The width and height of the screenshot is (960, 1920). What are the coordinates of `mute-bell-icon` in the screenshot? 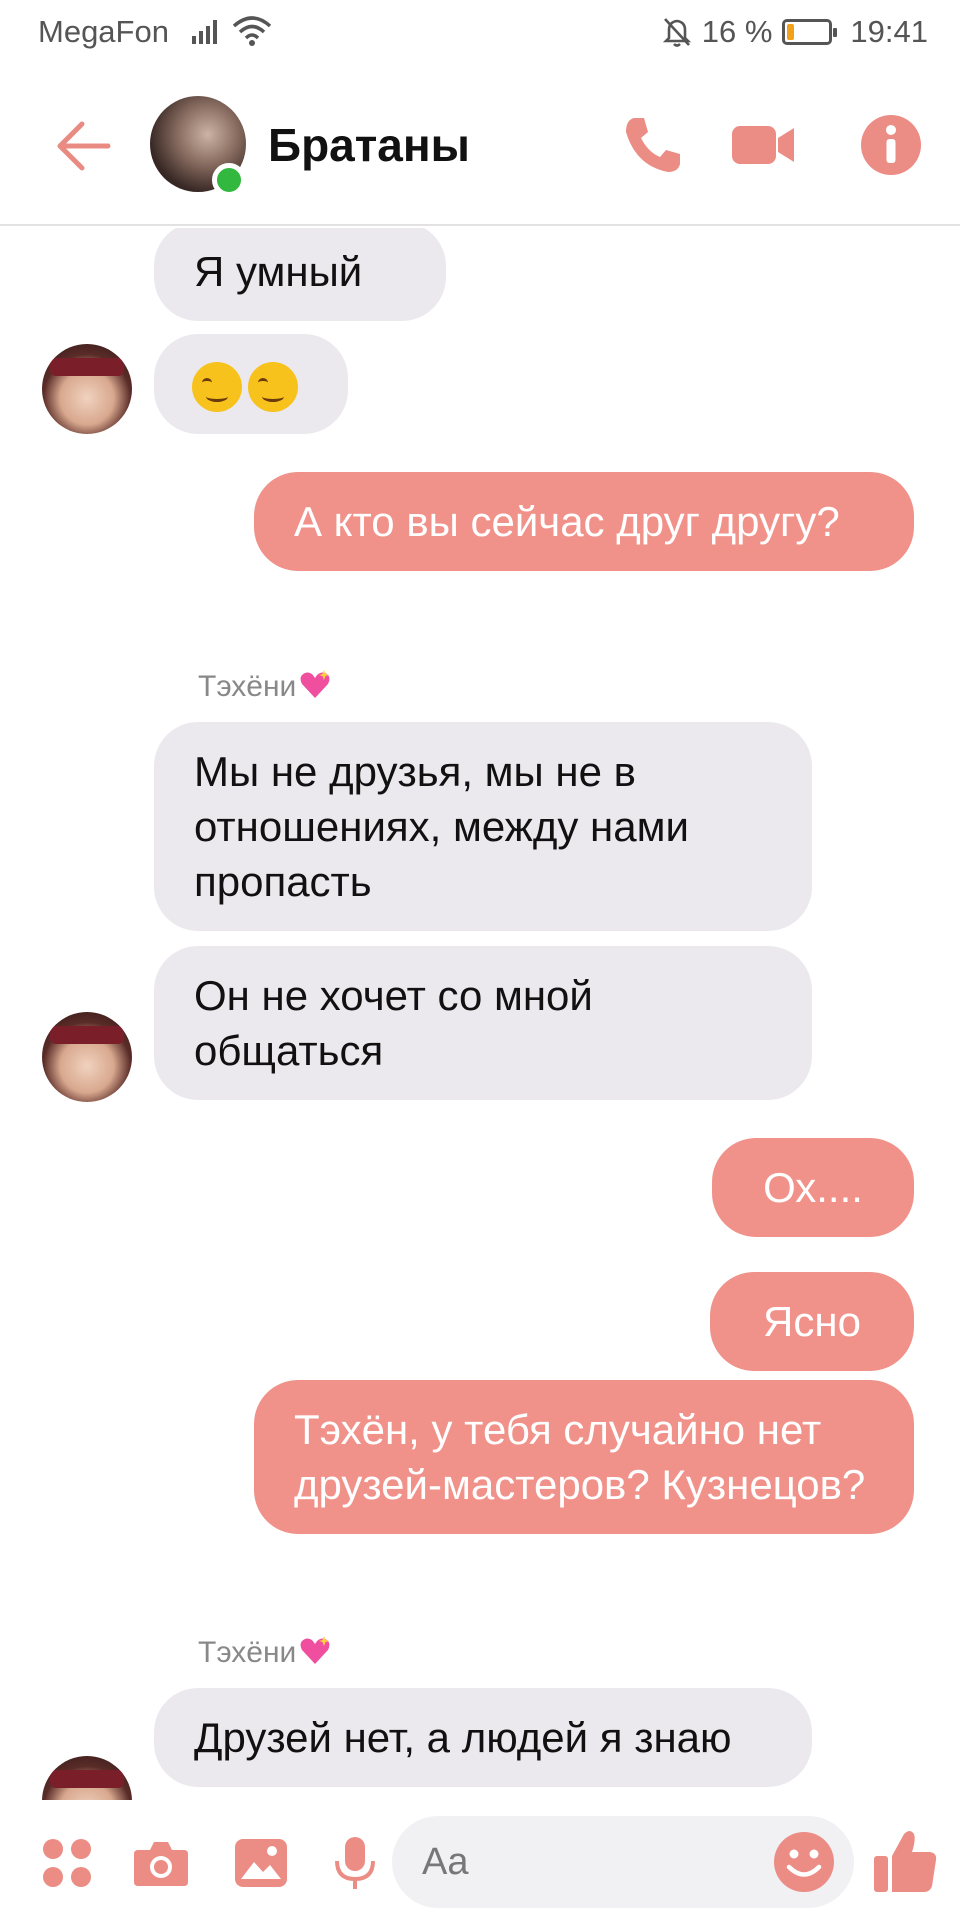 It's located at (676, 32).